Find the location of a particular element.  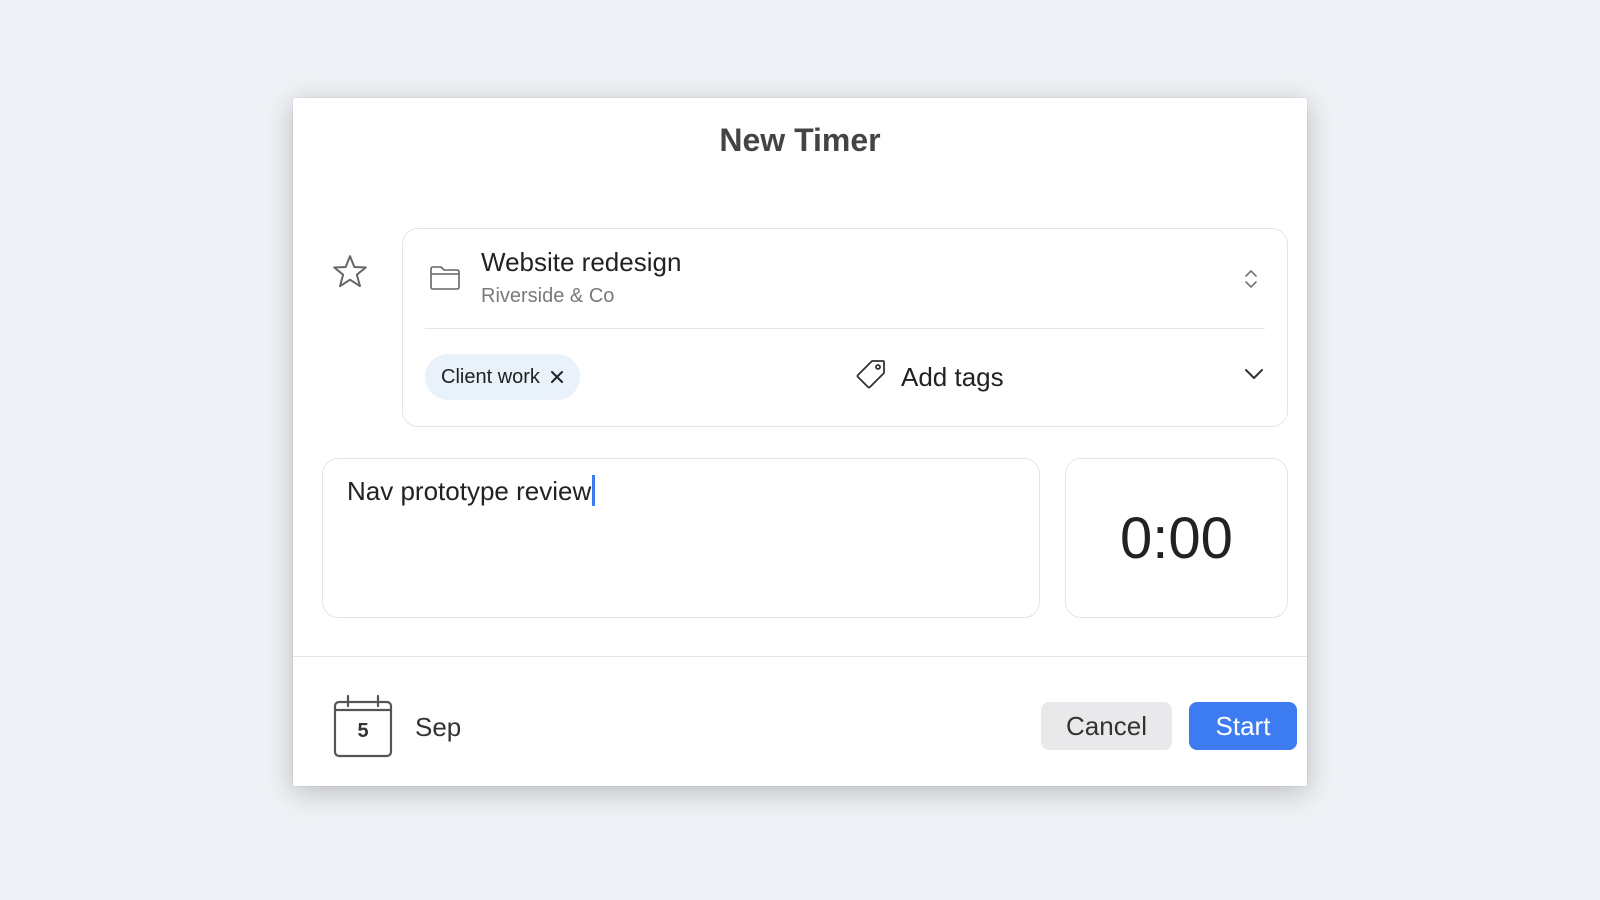

footer-divider is located at coordinates (800, 656).